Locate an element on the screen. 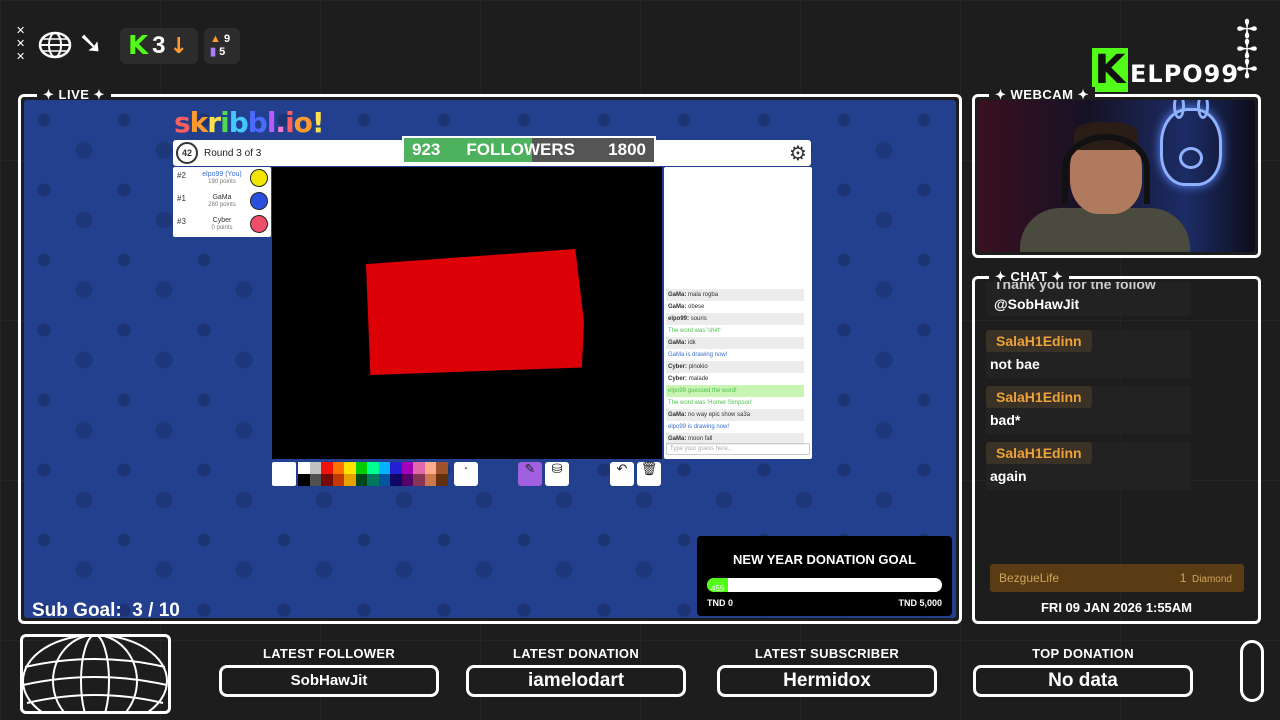  brand-glyph-icon: ✢ ✢ ✢ is located at coordinates (1247, 50).